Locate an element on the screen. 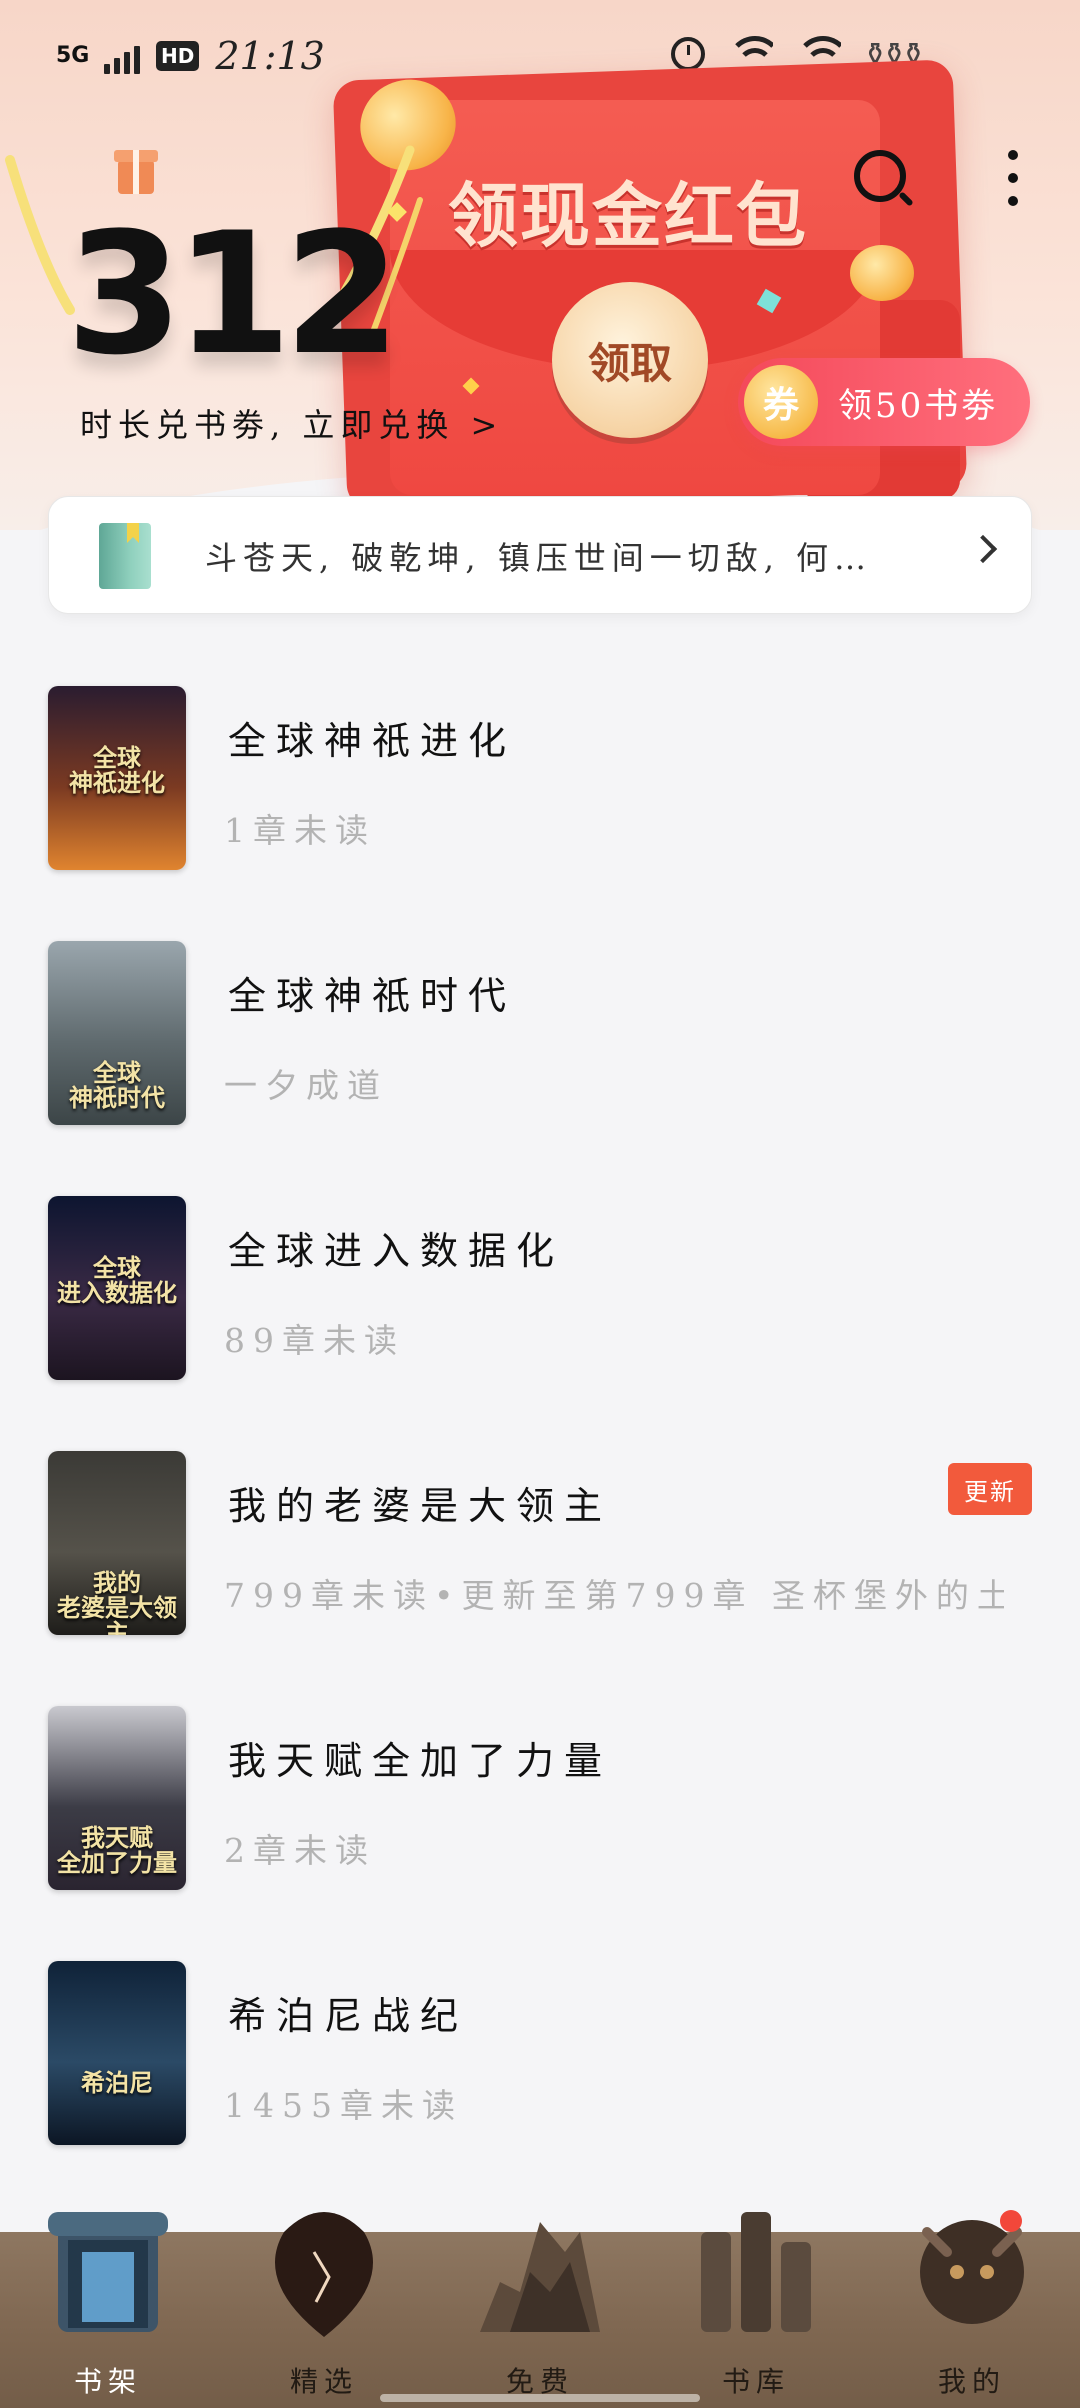  book-cover: 全球 神祇进化 is located at coordinates (117, 778).